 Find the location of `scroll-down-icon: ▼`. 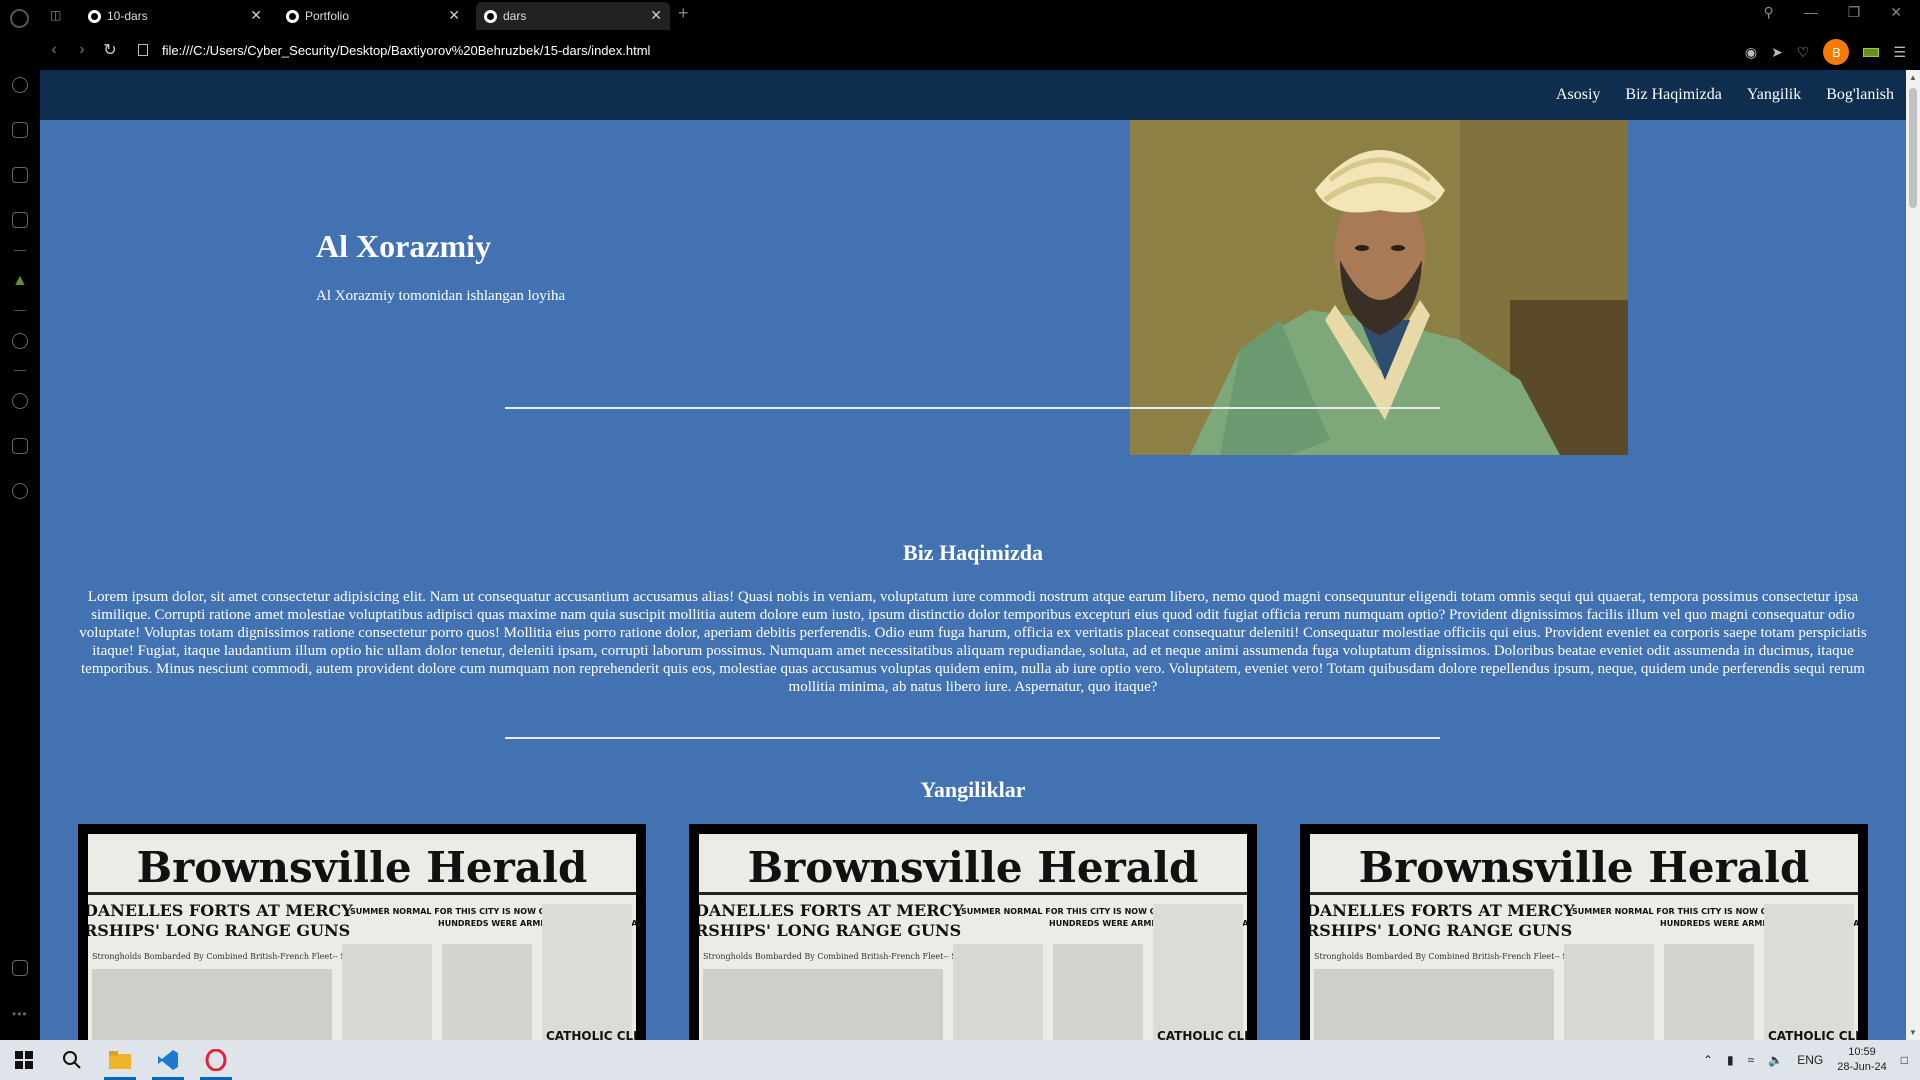

scroll-down-icon: ▼ is located at coordinates (1913, 1032).